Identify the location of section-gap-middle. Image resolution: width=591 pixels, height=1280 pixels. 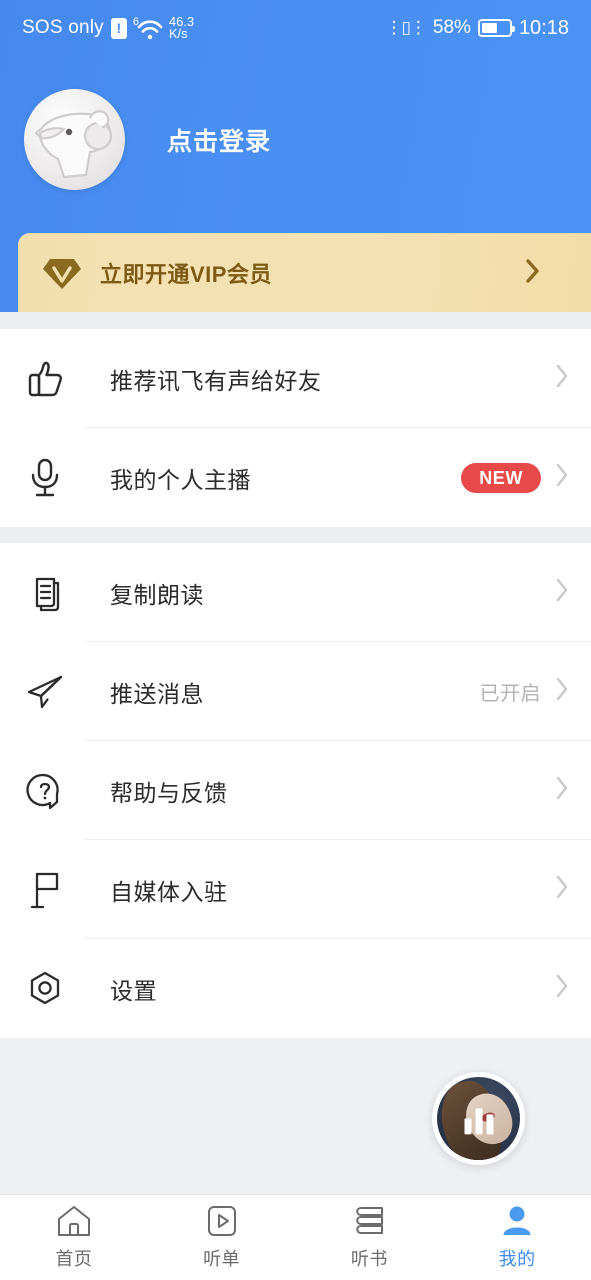
(295, 535).